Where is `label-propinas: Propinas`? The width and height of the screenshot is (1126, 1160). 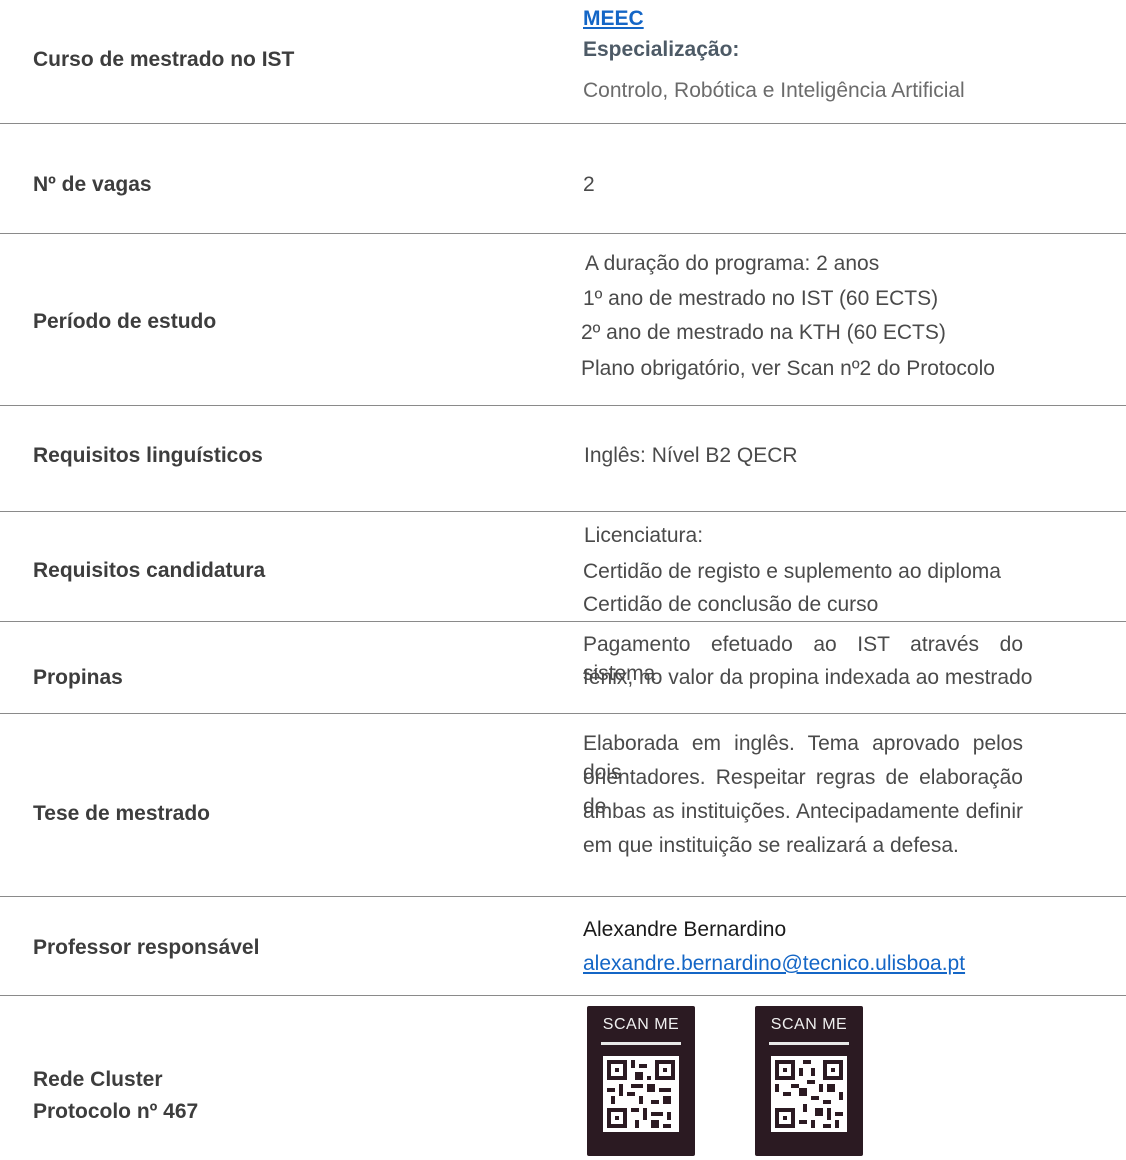 label-propinas: Propinas is located at coordinates (78, 677).